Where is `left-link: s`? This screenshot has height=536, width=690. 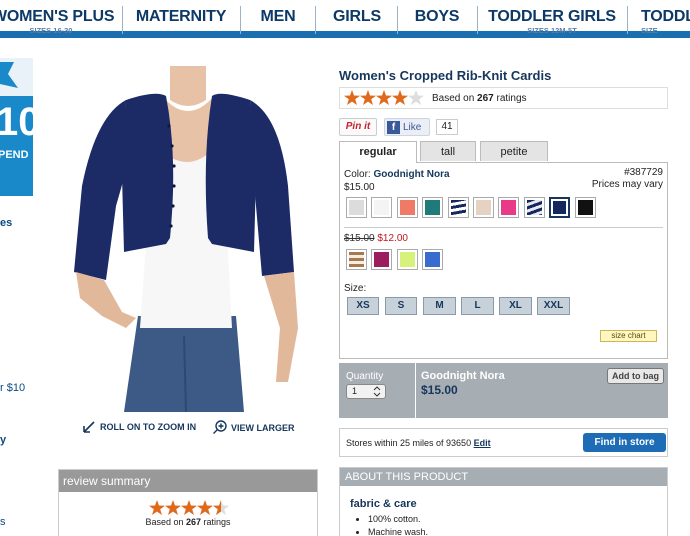
left-link: s is located at coordinates (3, 522).